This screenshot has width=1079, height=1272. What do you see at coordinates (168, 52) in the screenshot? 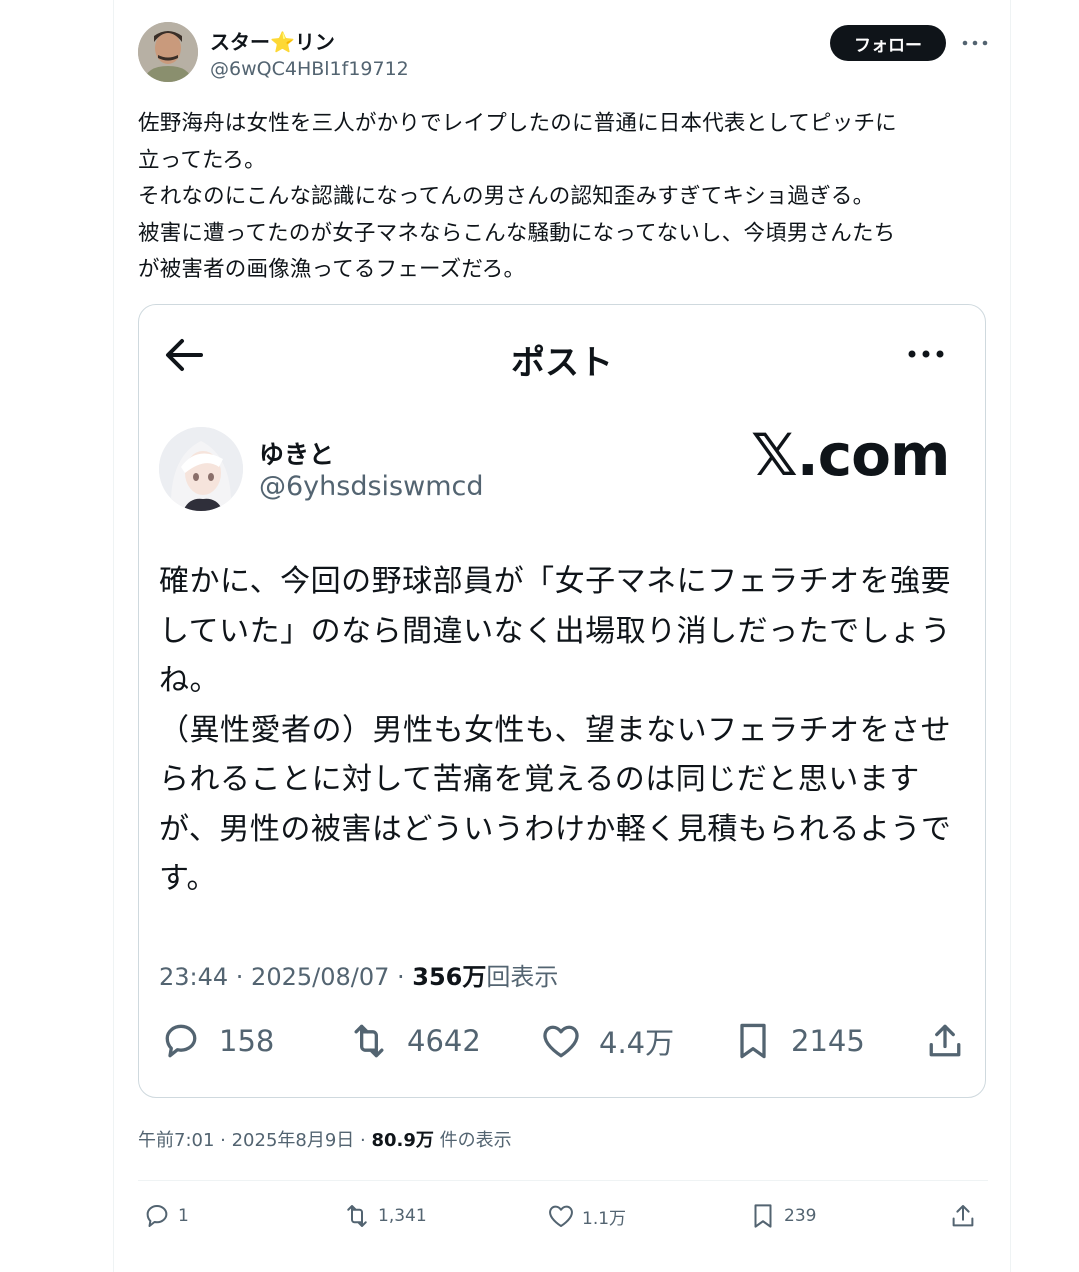
I see `author-avatar` at bounding box center [168, 52].